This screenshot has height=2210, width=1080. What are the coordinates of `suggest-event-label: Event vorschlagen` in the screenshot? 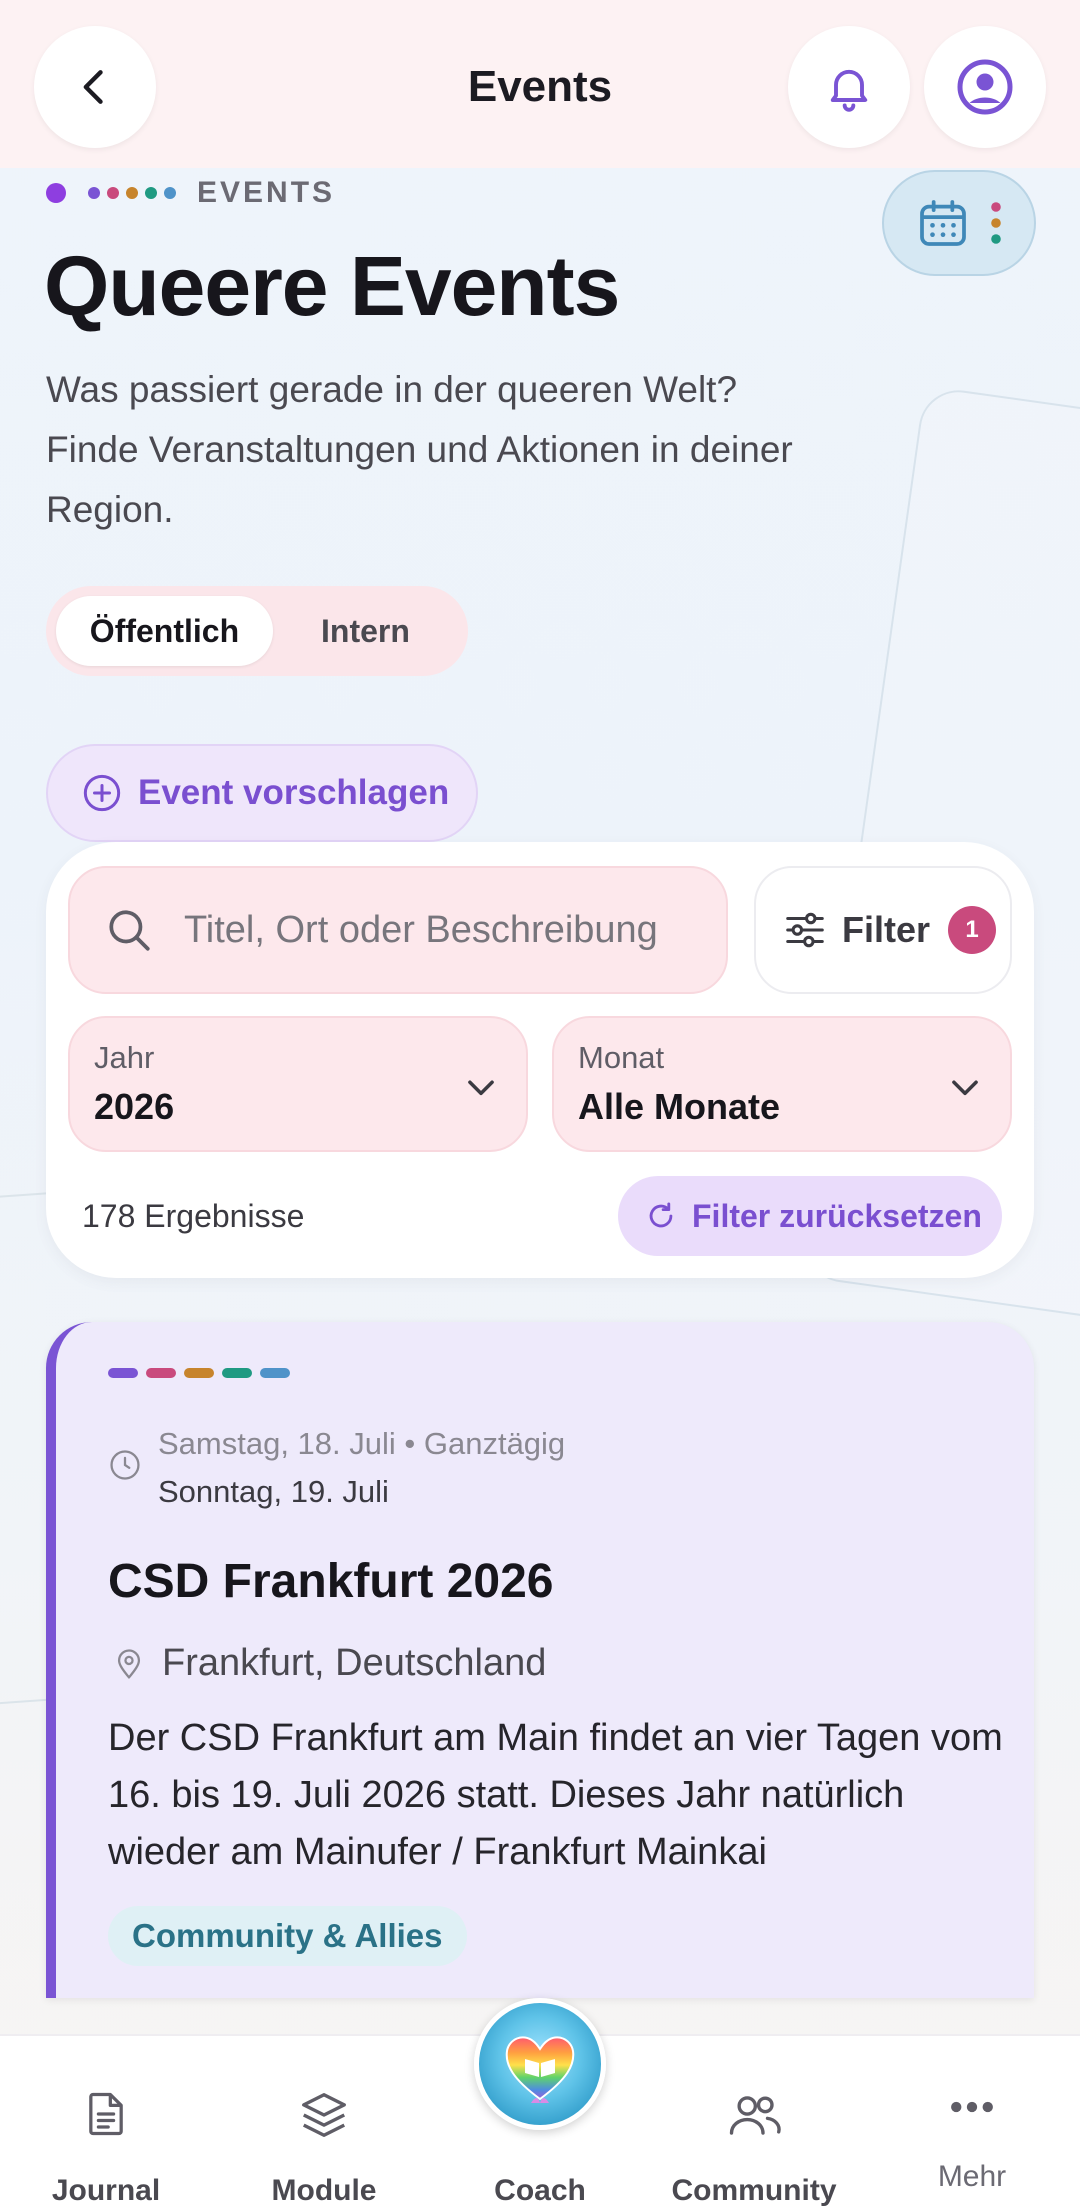 It's located at (294, 792).